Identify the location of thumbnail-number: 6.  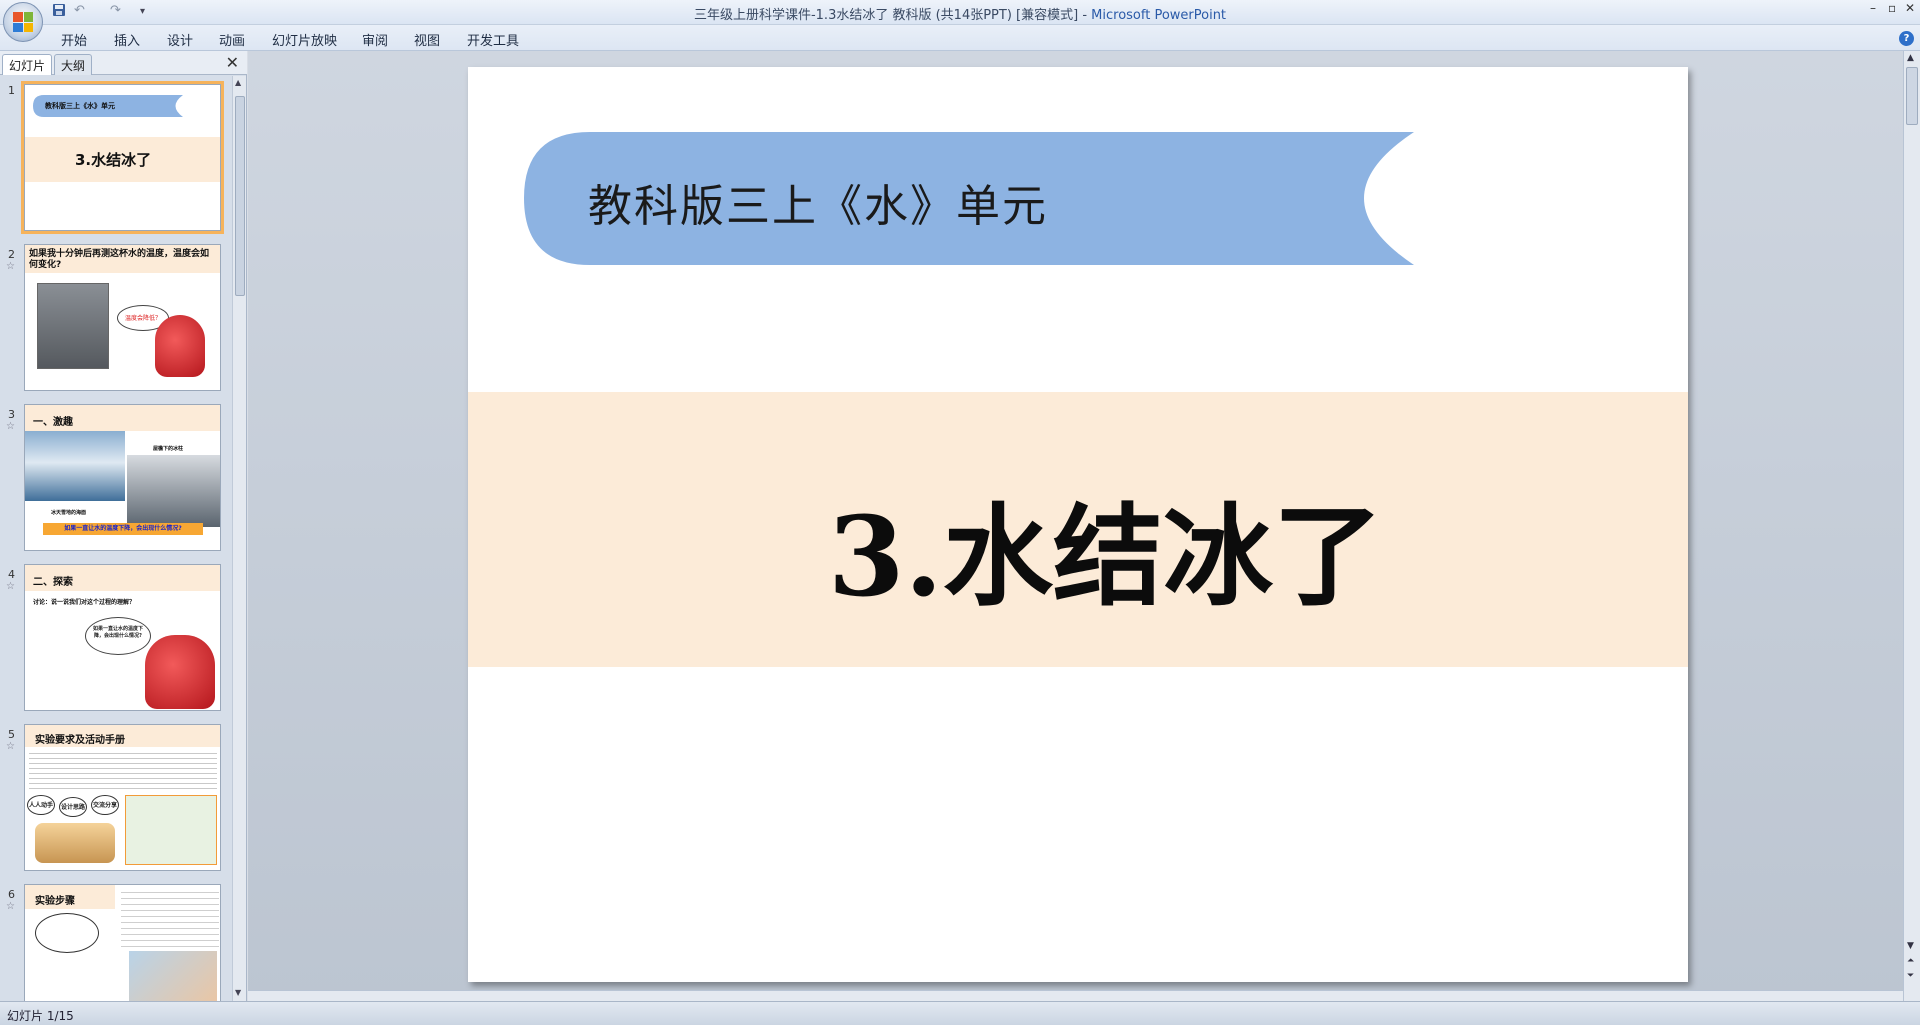
(11, 894).